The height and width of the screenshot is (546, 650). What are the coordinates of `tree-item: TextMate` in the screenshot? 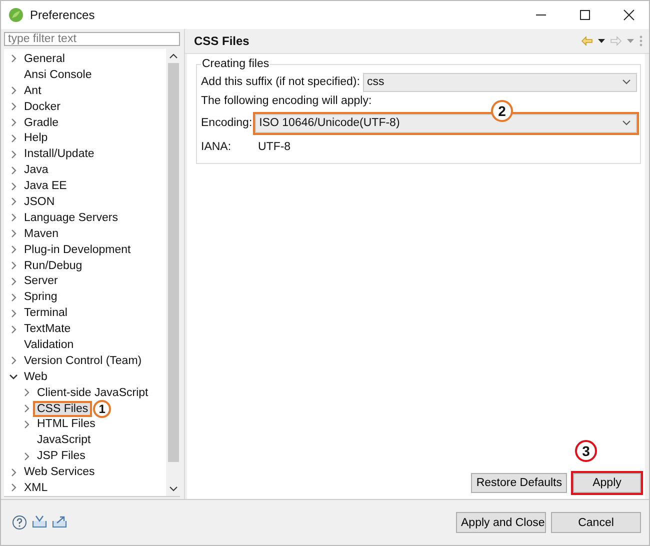 It's located at (47, 329).